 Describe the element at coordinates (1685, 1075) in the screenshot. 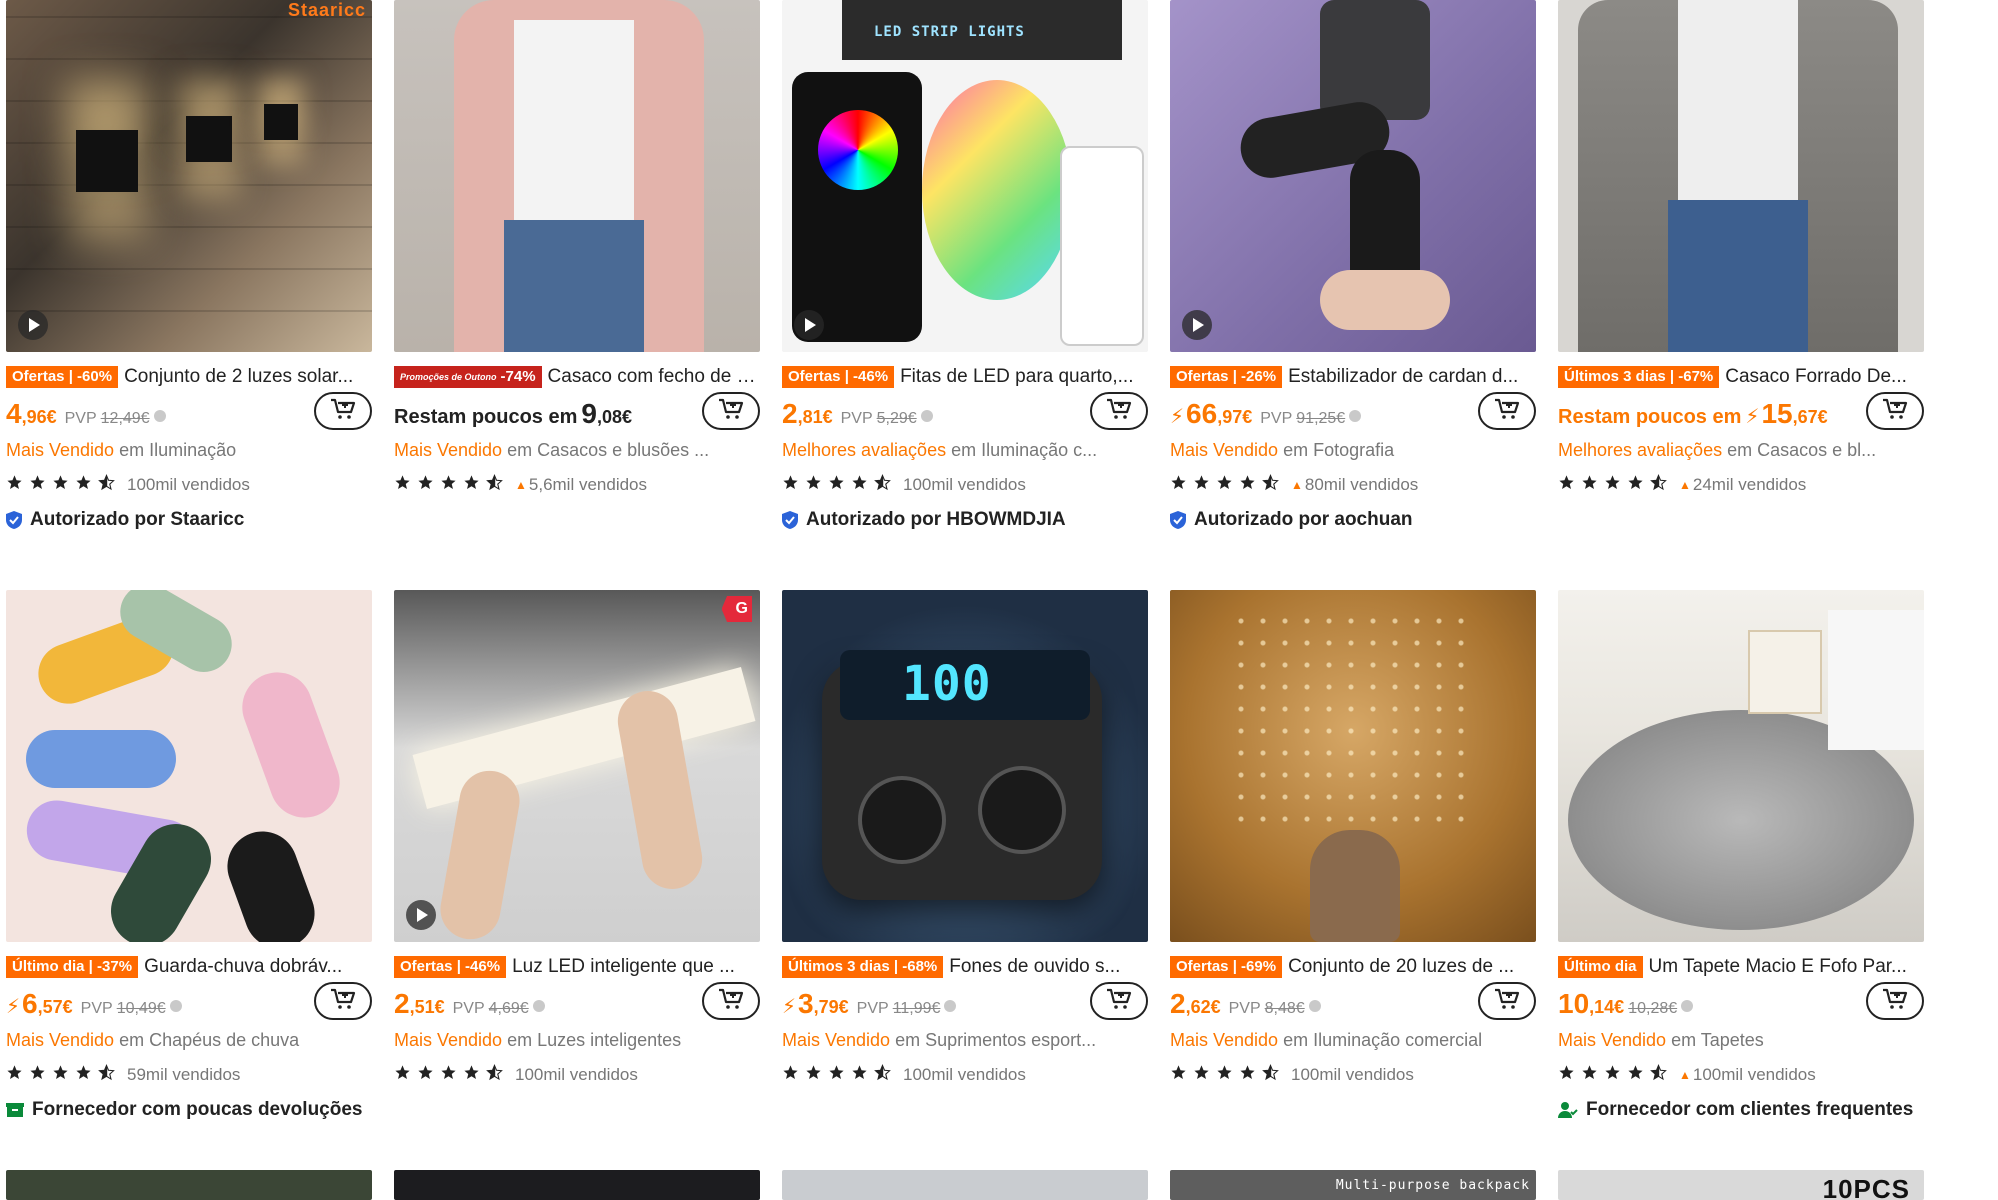

I see `flame-icon: ▲` at that location.